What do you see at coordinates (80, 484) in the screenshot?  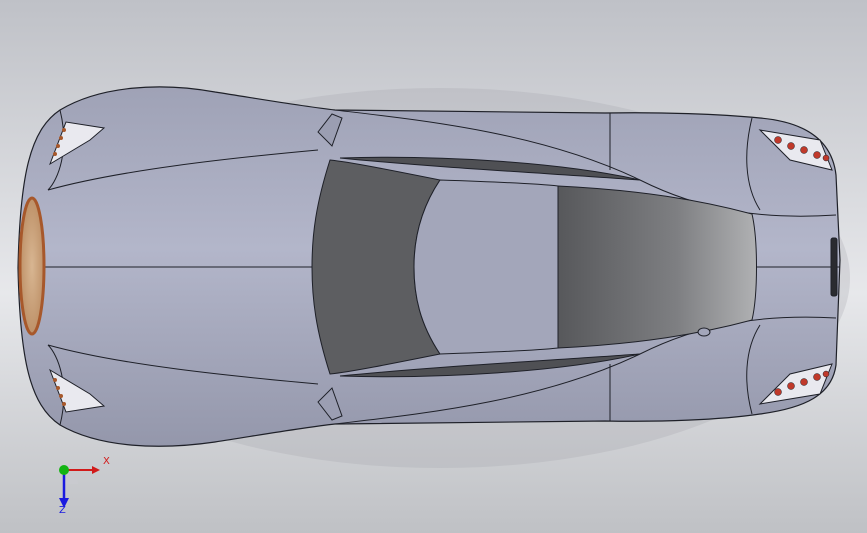 I see `axis-triad: X Z` at bounding box center [80, 484].